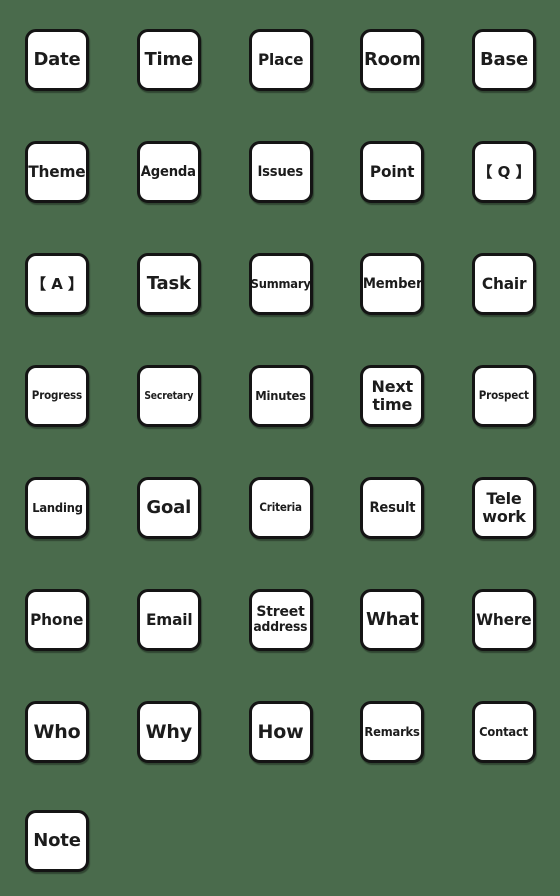 The width and height of the screenshot is (560, 896). I want to click on tile-remarks: Remarks, so click(392, 732).